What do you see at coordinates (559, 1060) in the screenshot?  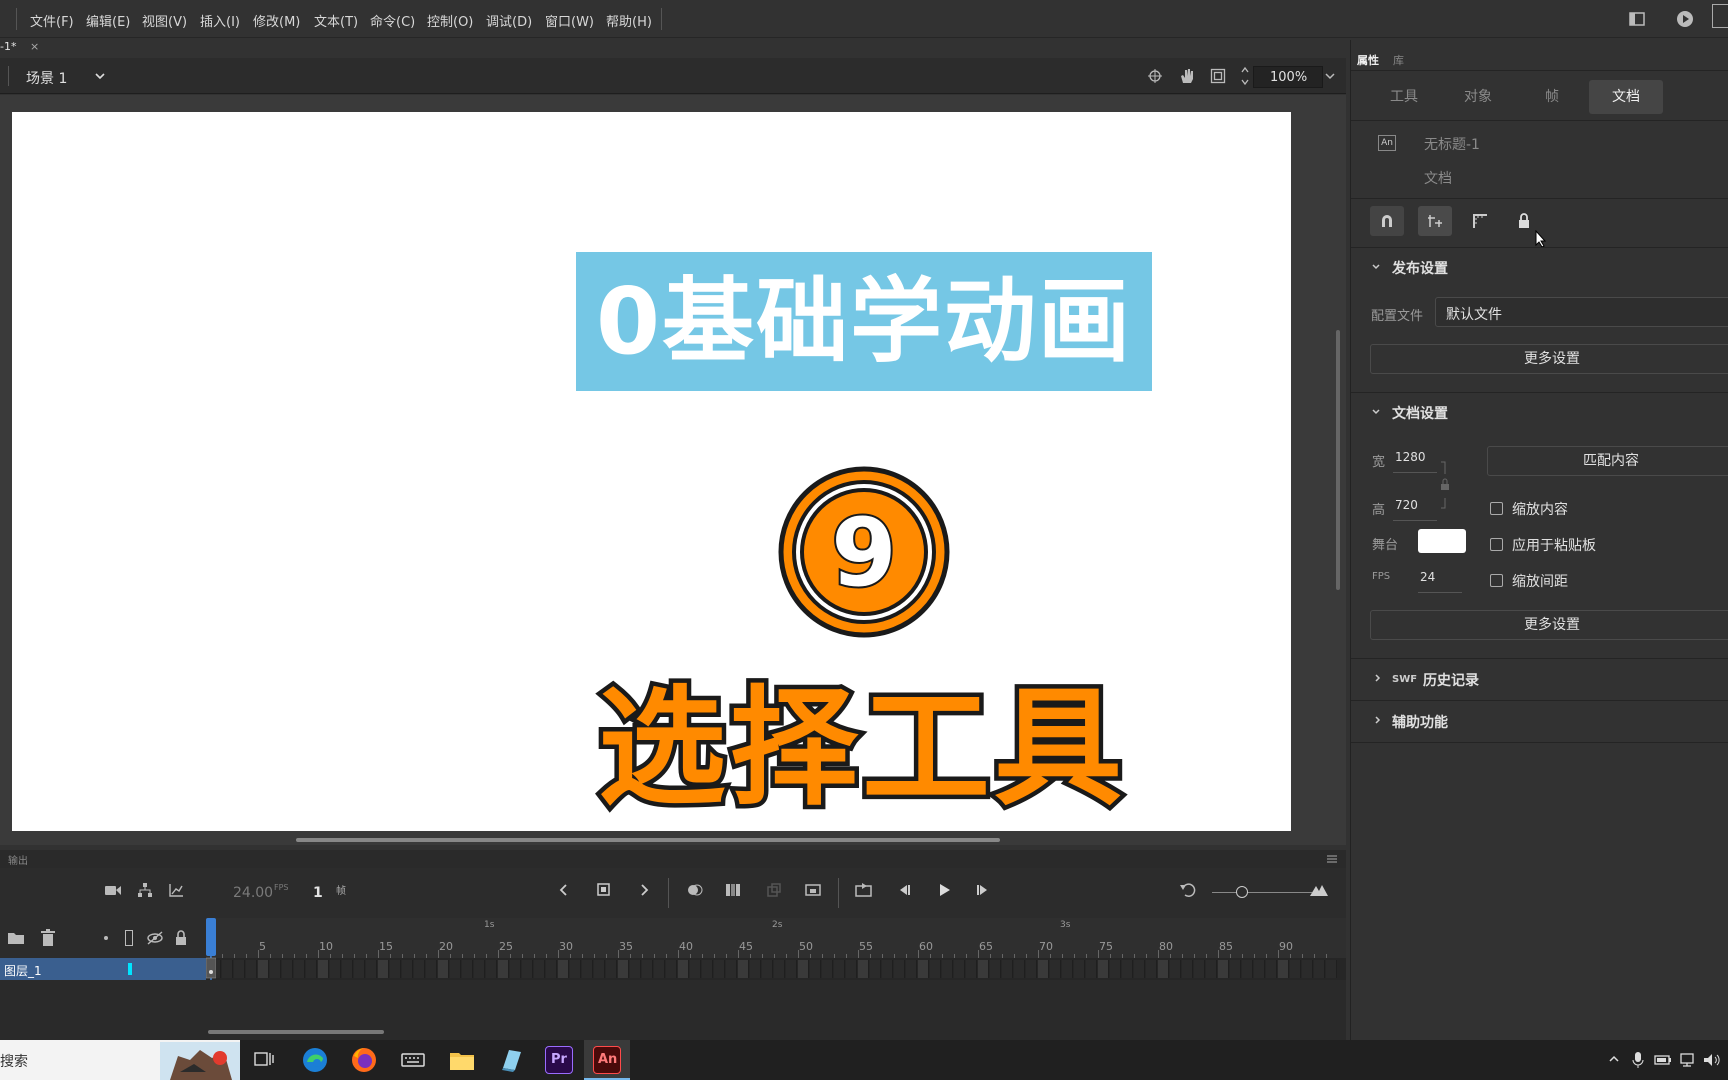 I see `premiere-pro-icon: Pr` at bounding box center [559, 1060].